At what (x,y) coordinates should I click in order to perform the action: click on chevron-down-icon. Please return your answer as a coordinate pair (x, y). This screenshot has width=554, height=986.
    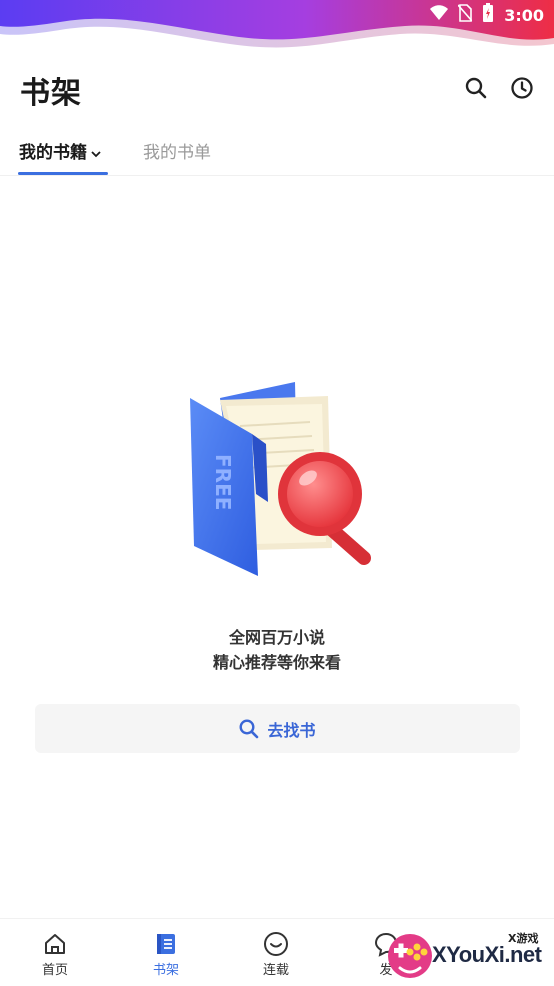
    Looking at the image, I should click on (96, 153).